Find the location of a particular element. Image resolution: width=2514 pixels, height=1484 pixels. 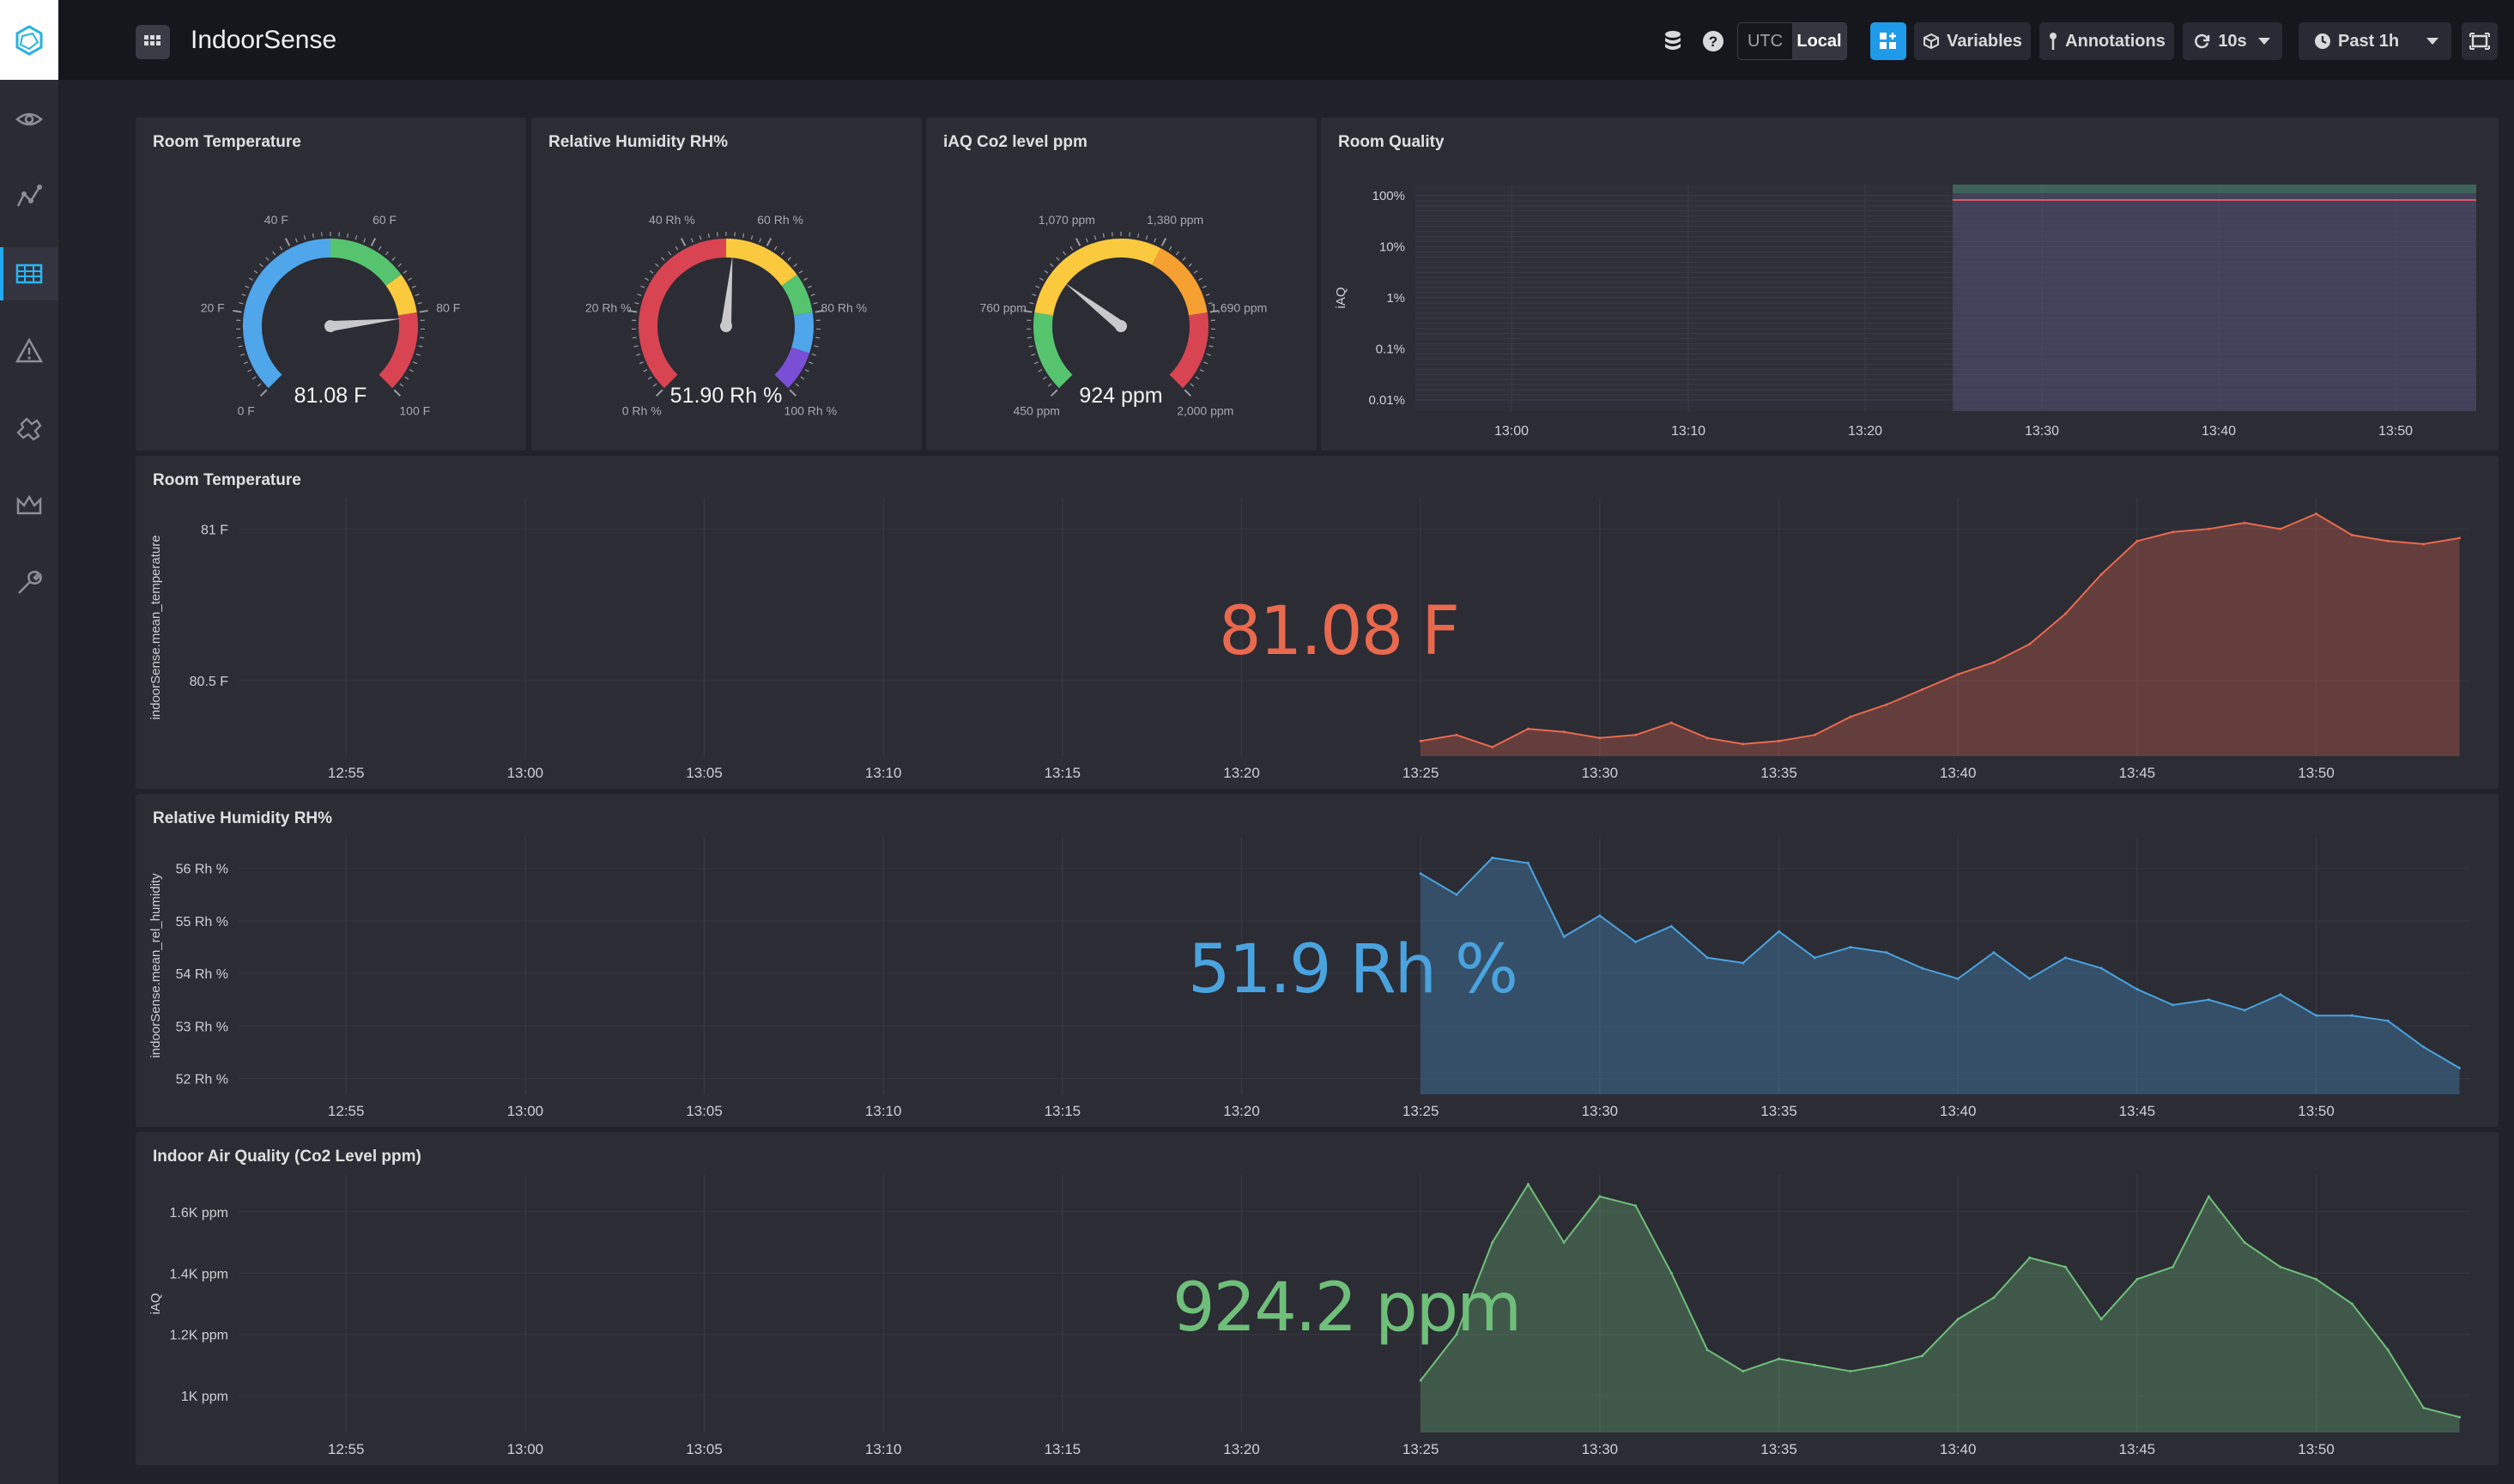

sidebar-item-dashboards is located at coordinates (29, 273).